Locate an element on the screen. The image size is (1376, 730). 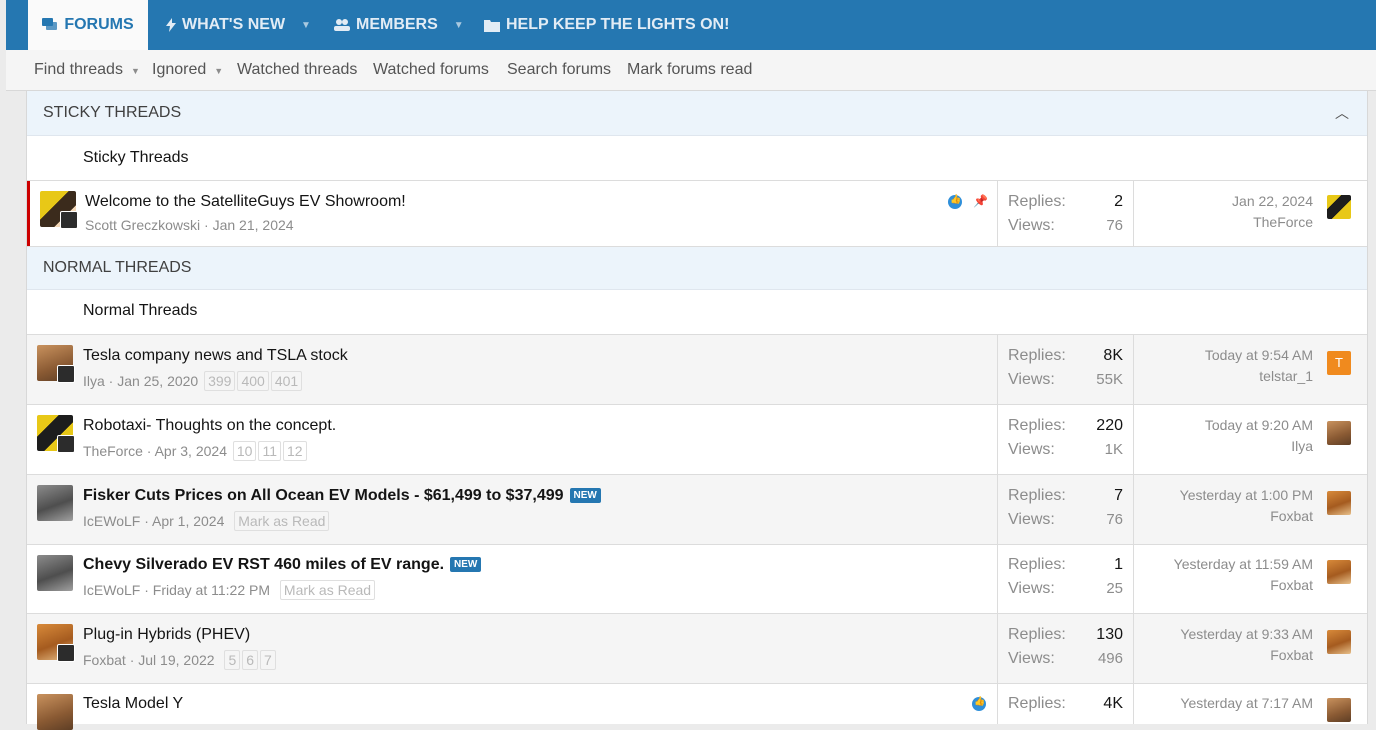
thread-date: Apr 3, 2024 is located at coordinates (191, 451).